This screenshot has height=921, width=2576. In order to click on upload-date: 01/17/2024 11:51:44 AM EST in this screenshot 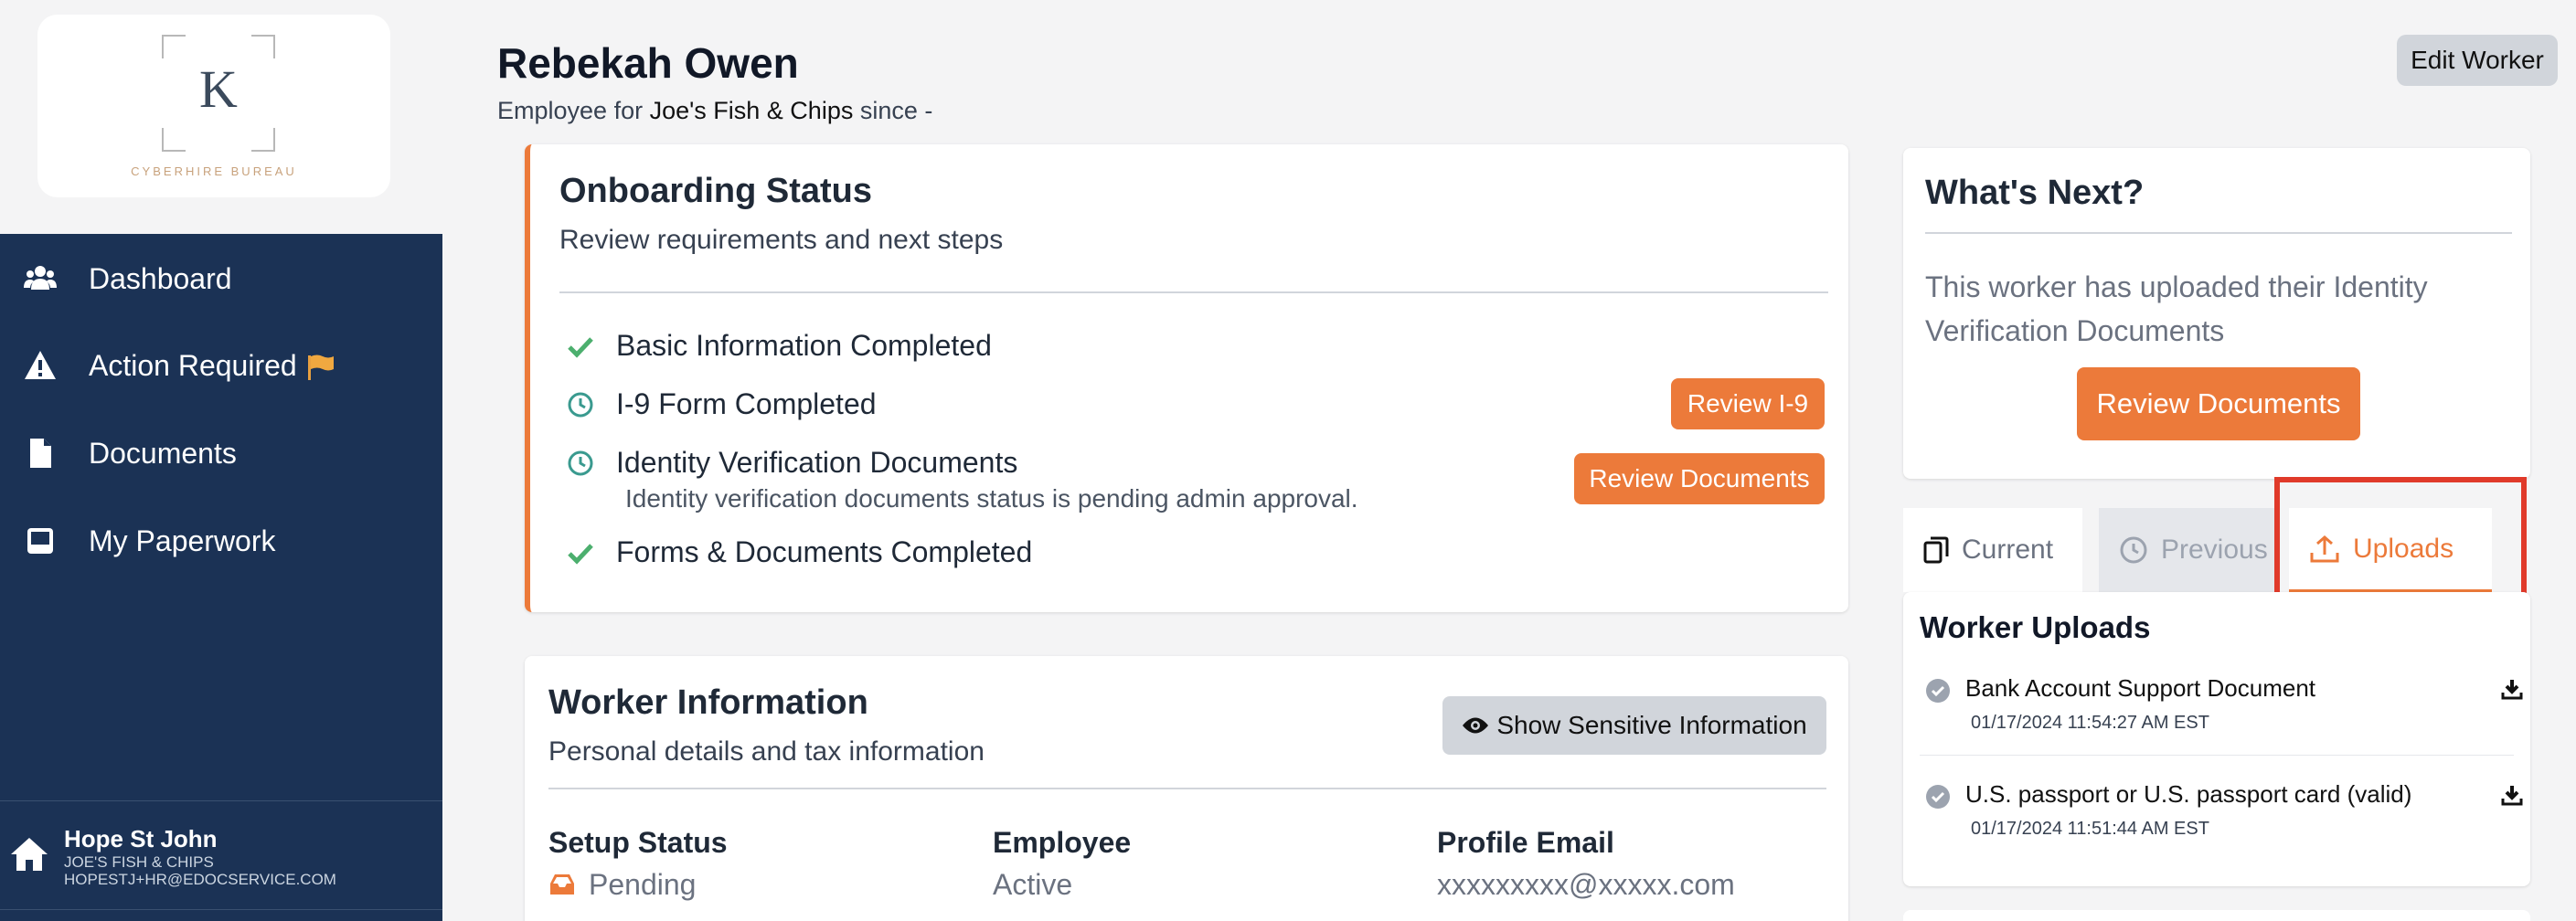, I will do `click(2090, 829)`.